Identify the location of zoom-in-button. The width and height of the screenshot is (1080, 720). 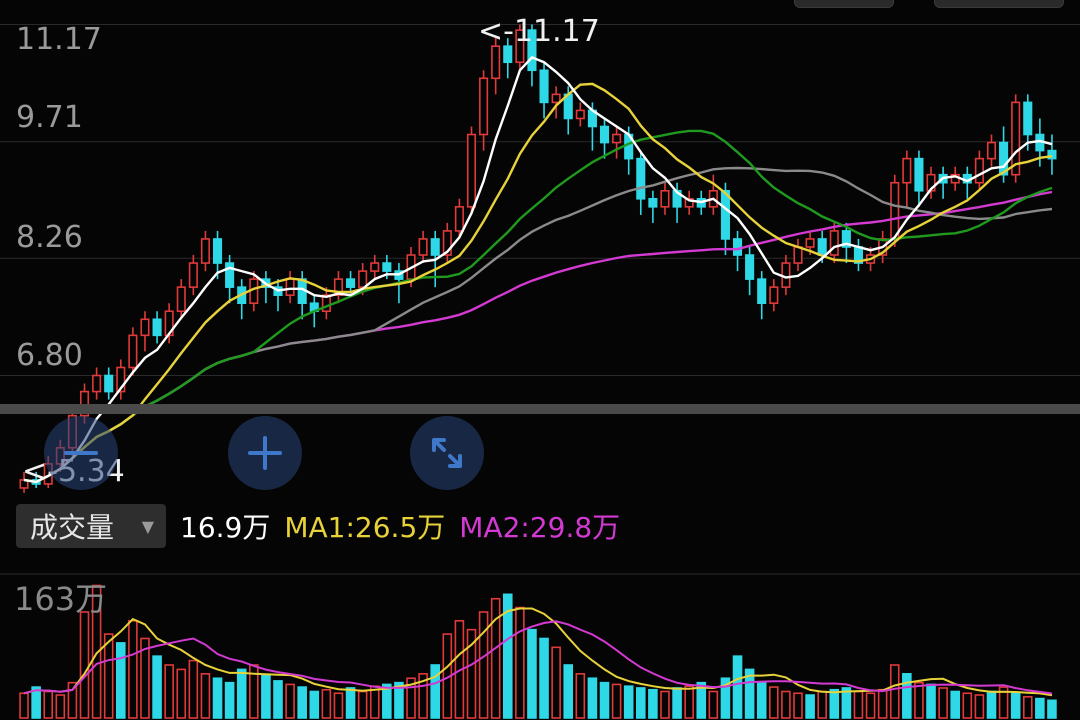
(265, 453).